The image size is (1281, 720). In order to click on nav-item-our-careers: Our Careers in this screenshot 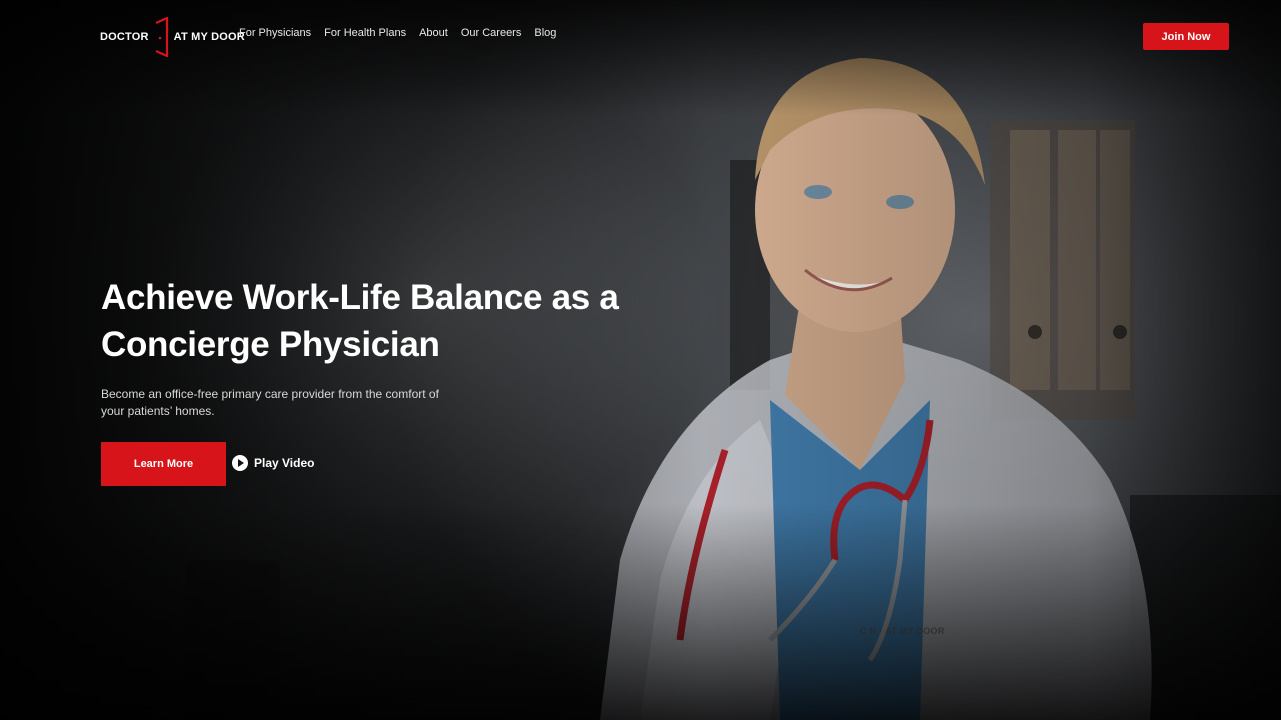, I will do `click(491, 33)`.